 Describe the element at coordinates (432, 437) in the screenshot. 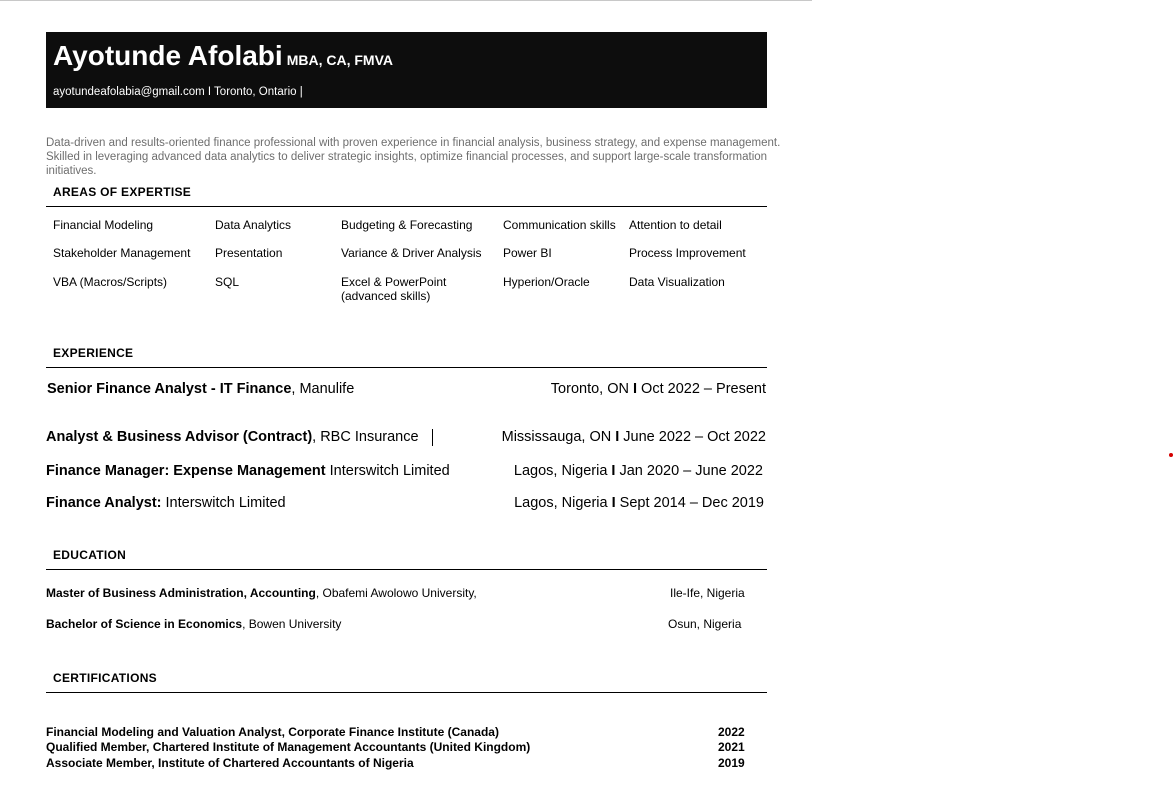

I see `text-cursor` at that location.